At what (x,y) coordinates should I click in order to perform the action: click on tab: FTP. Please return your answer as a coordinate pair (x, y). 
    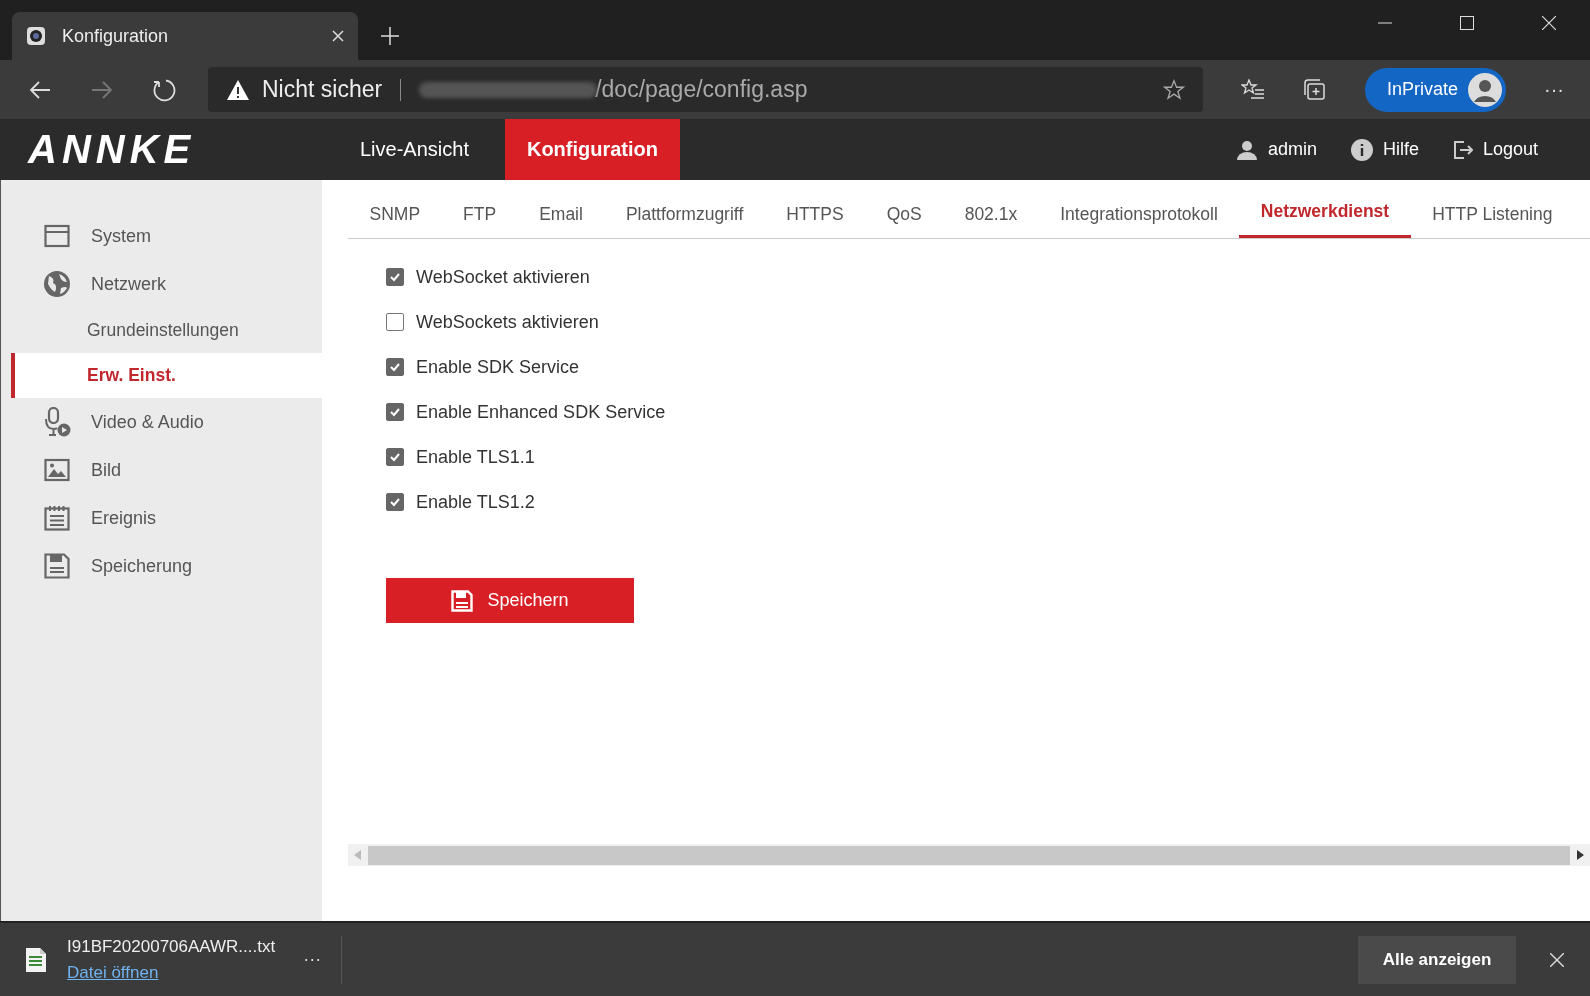
    Looking at the image, I should click on (479, 221).